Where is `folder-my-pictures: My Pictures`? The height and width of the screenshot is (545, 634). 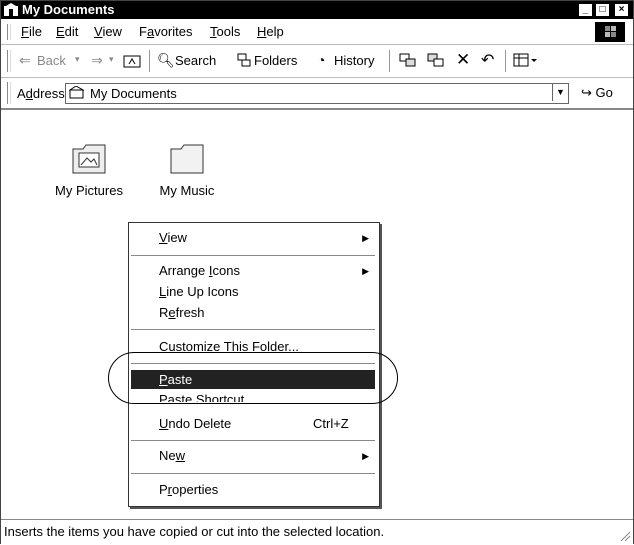
folder-my-pictures: My Pictures is located at coordinates (89, 169).